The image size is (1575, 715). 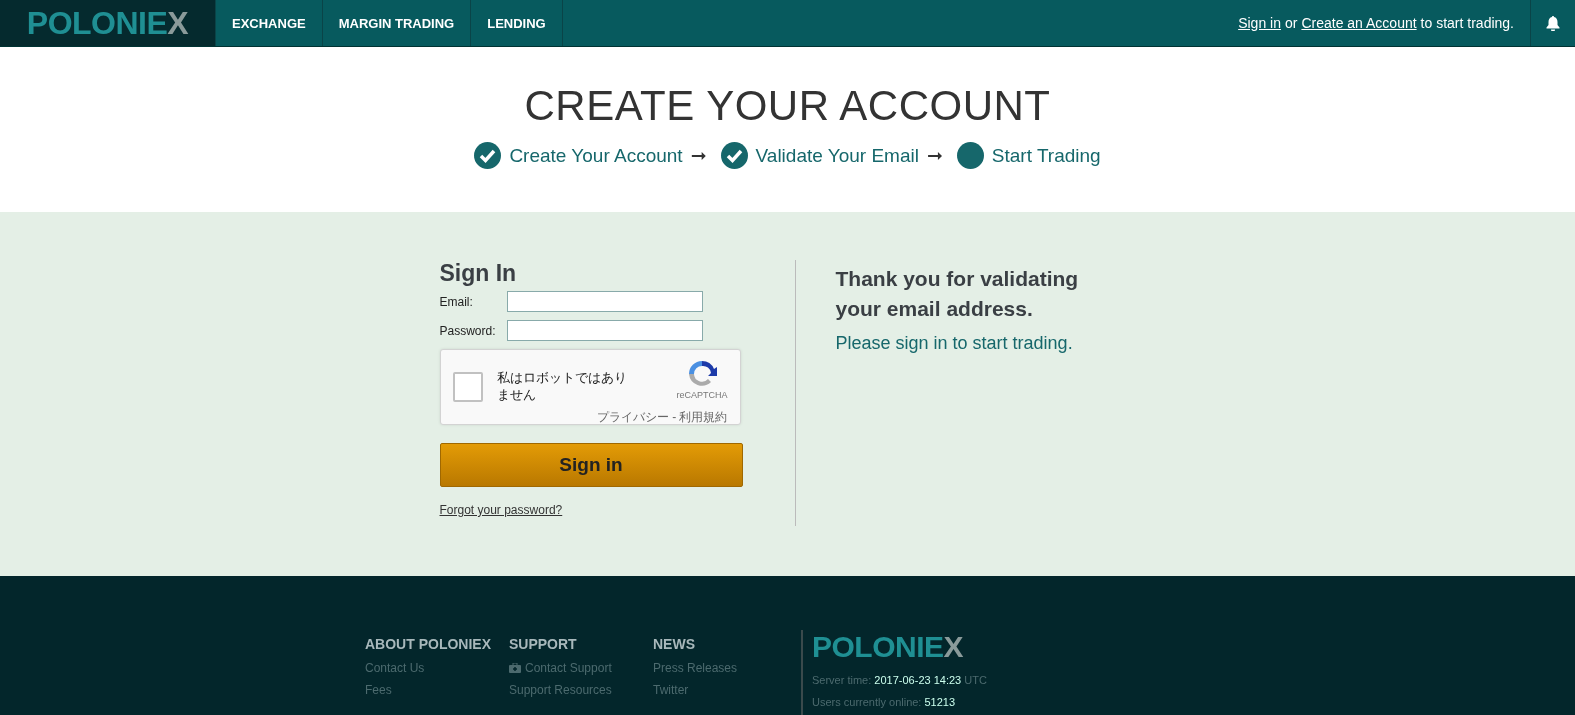 I want to click on privacy-terms-text: プライバシー - 利用規約, so click(x=662, y=417).